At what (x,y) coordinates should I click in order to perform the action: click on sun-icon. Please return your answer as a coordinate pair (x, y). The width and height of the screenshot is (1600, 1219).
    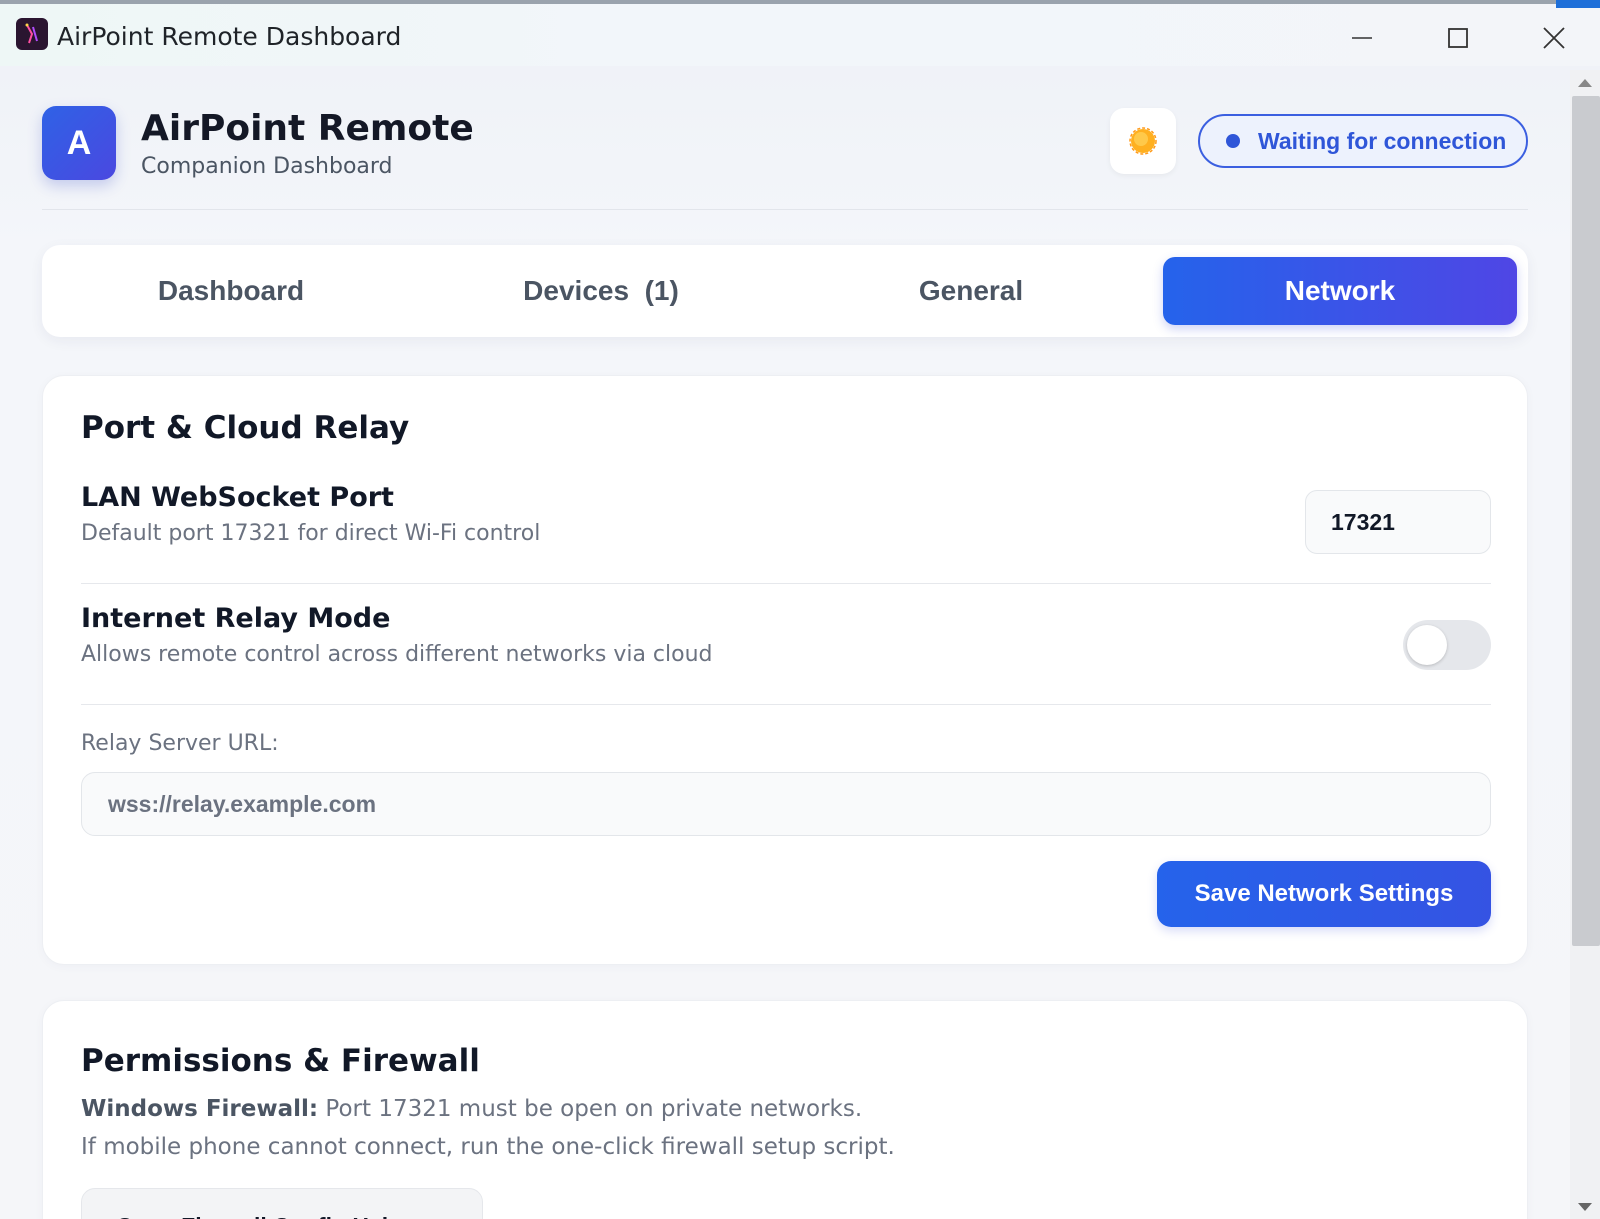
    Looking at the image, I should click on (1143, 141).